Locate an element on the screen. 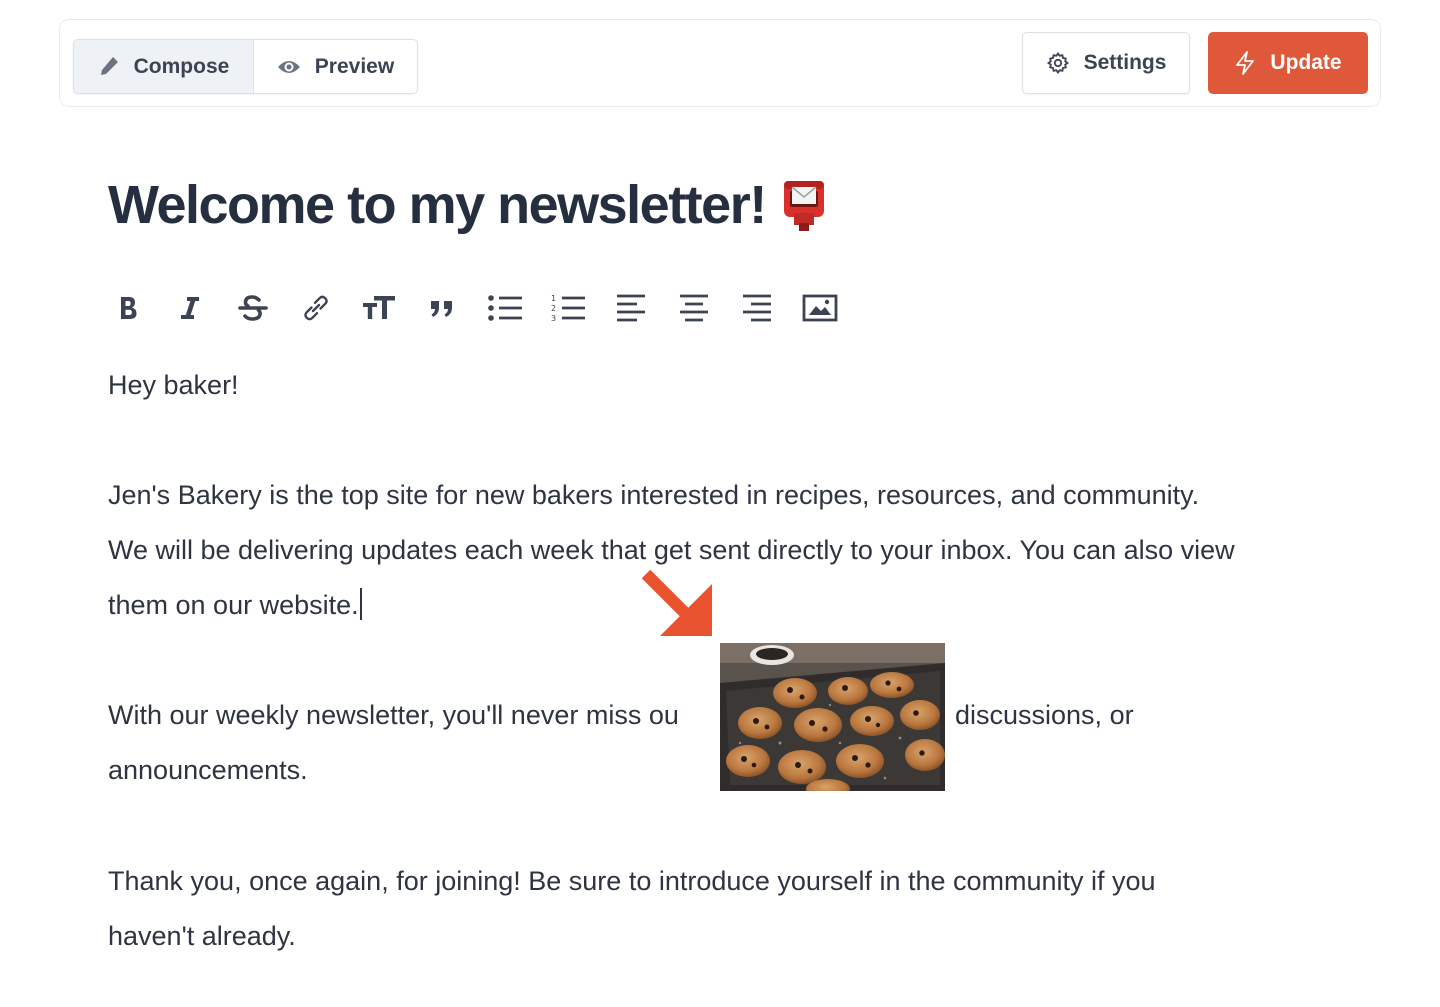 This screenshot has width=1440, height=1007. weekly-line-2: announcements. is located at coordinates (208, 770).